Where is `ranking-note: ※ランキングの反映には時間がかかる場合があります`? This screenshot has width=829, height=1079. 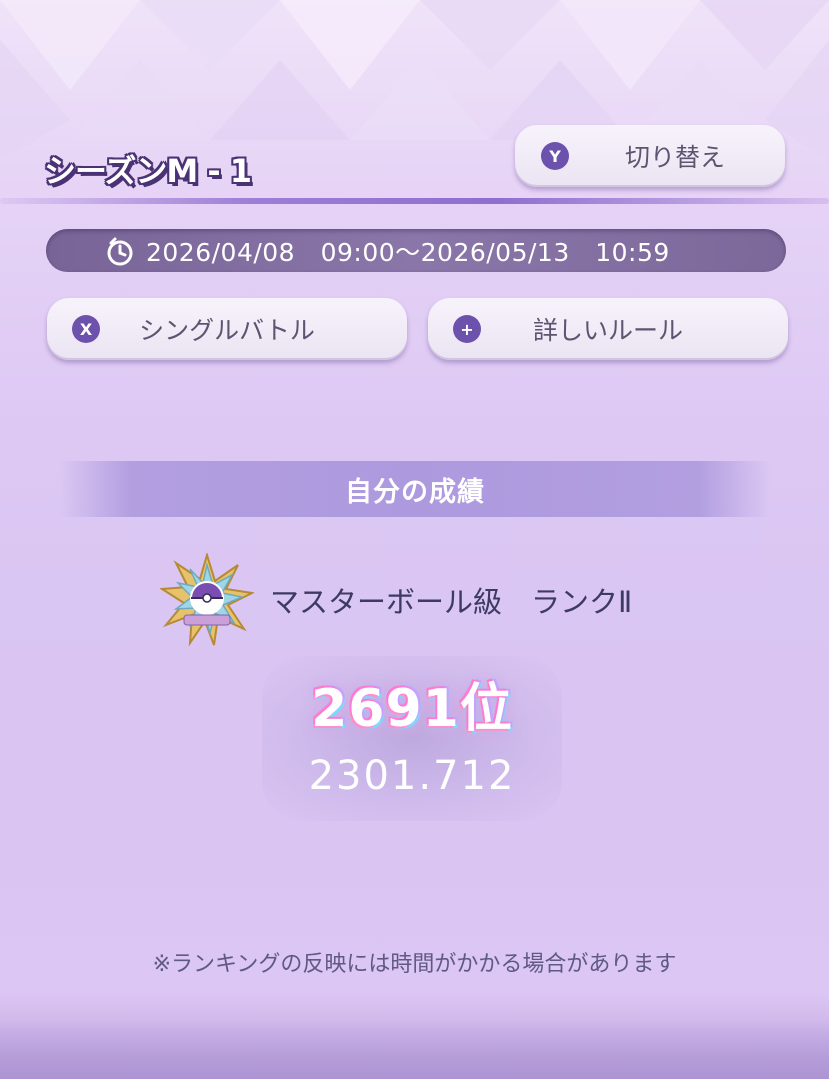 ranking-note: ※ランキングの反映には時間がかかる場合があります is located at coordinates (414, 964).